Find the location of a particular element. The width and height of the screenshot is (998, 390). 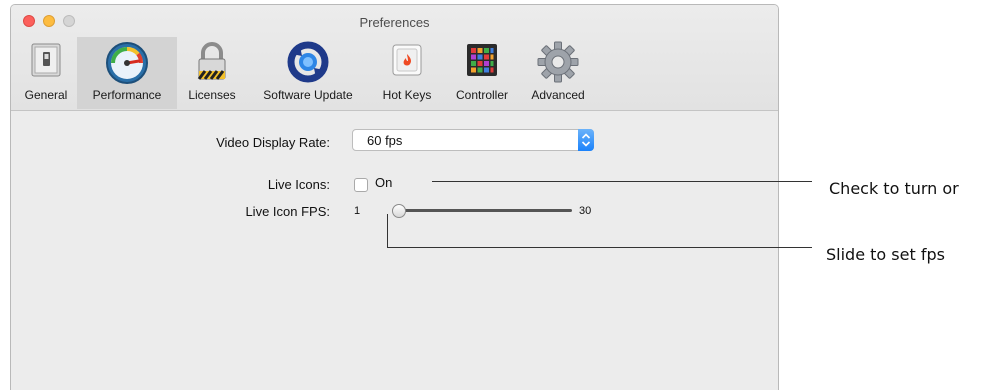

tab-licenses: Licenses is located at coordinates (212, 73).